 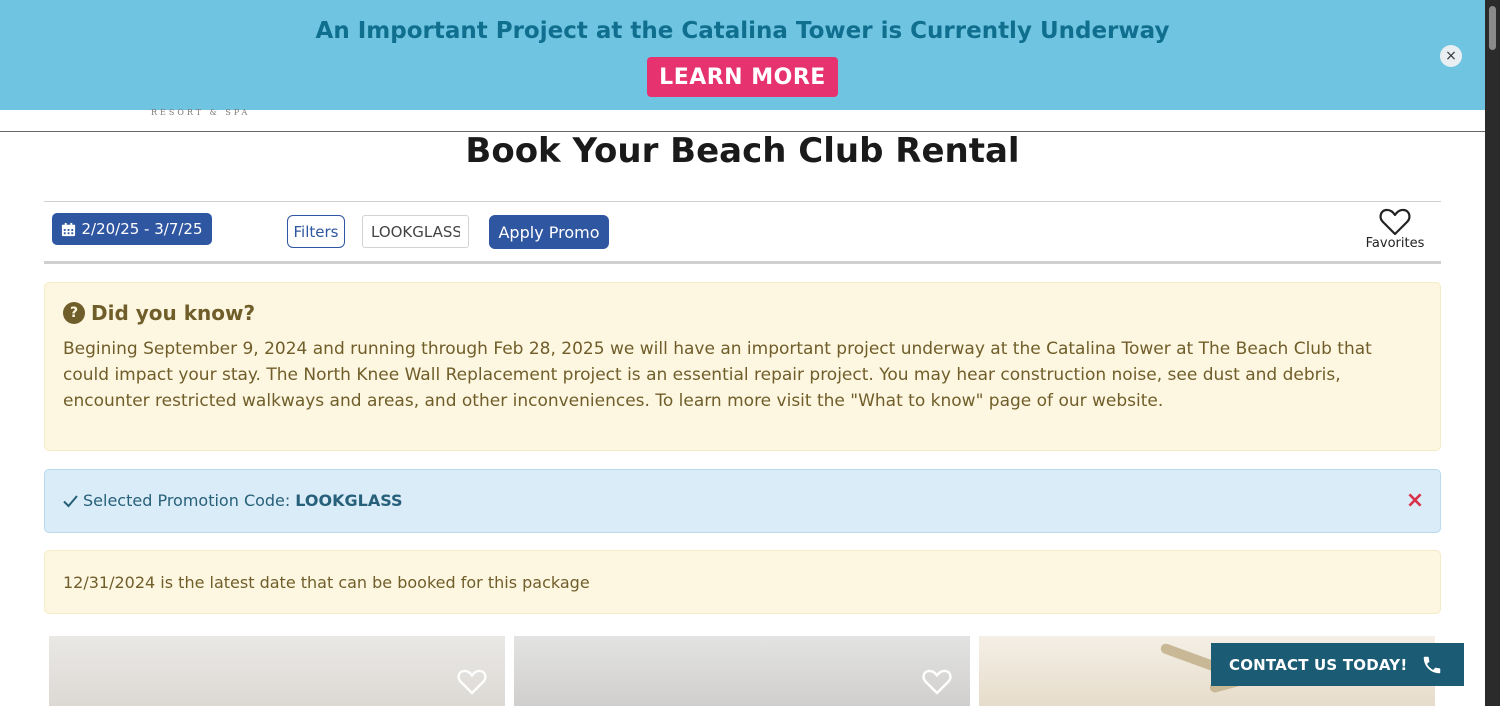 I want to click on scrollbar, so click(x=1492, y=353).